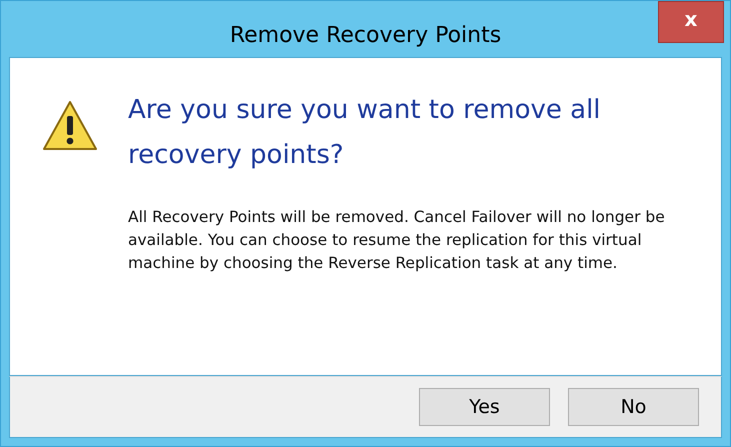 The height and width of the screenshot is (447, 731). Describe the element at coordinates (366, 35) in the screenshot. I see `window-title: Remove Recovery Points` at that location.